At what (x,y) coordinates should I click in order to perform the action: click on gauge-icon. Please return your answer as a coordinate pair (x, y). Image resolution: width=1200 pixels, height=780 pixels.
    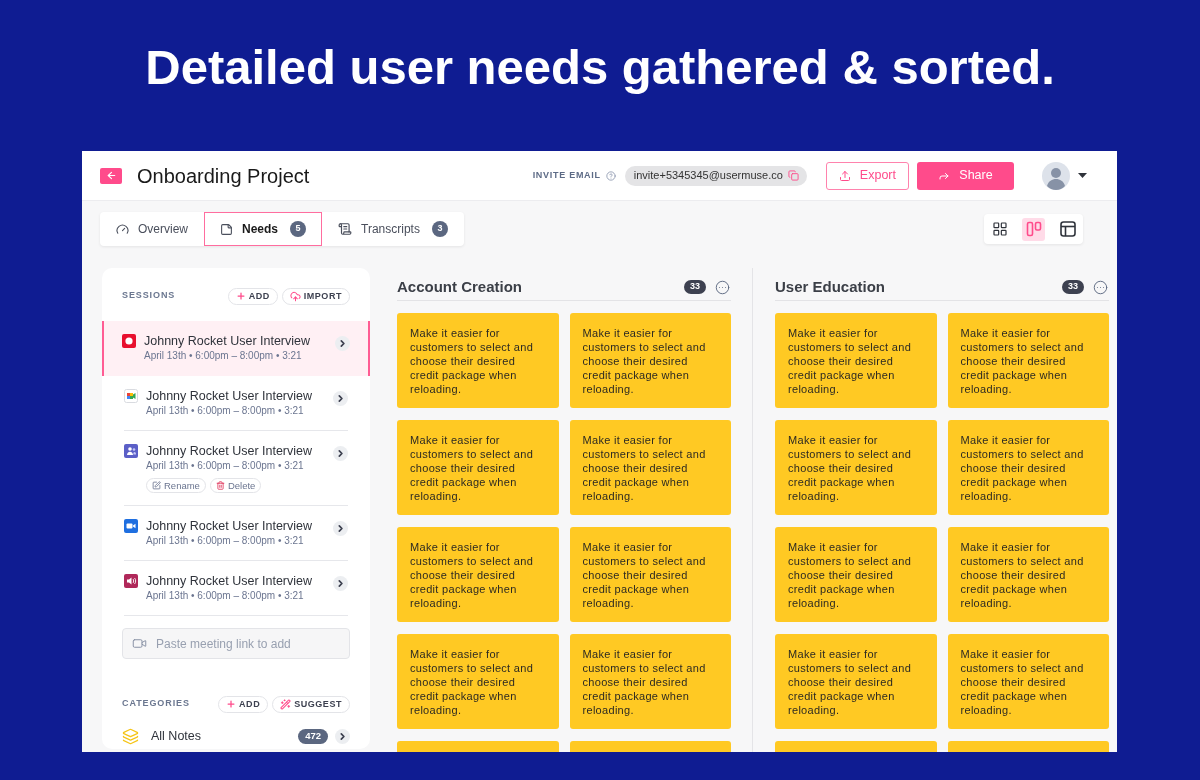
    Looking at the image, I should click on (122, 229).